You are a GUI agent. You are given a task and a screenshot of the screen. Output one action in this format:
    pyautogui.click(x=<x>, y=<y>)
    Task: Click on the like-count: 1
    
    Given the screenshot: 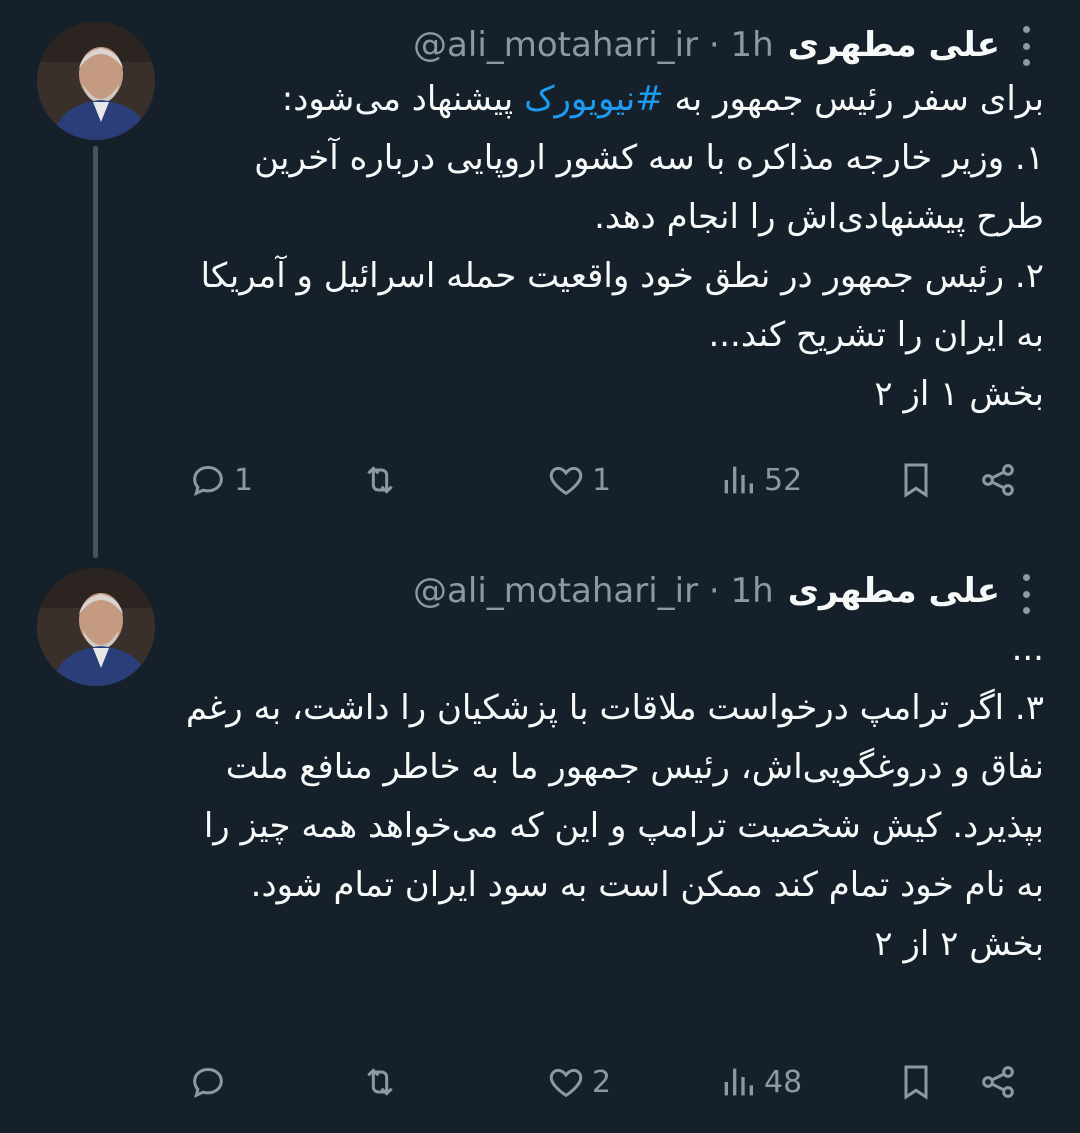 What is the action you would take?
    pyautogui.click(x=602, y=480)
    